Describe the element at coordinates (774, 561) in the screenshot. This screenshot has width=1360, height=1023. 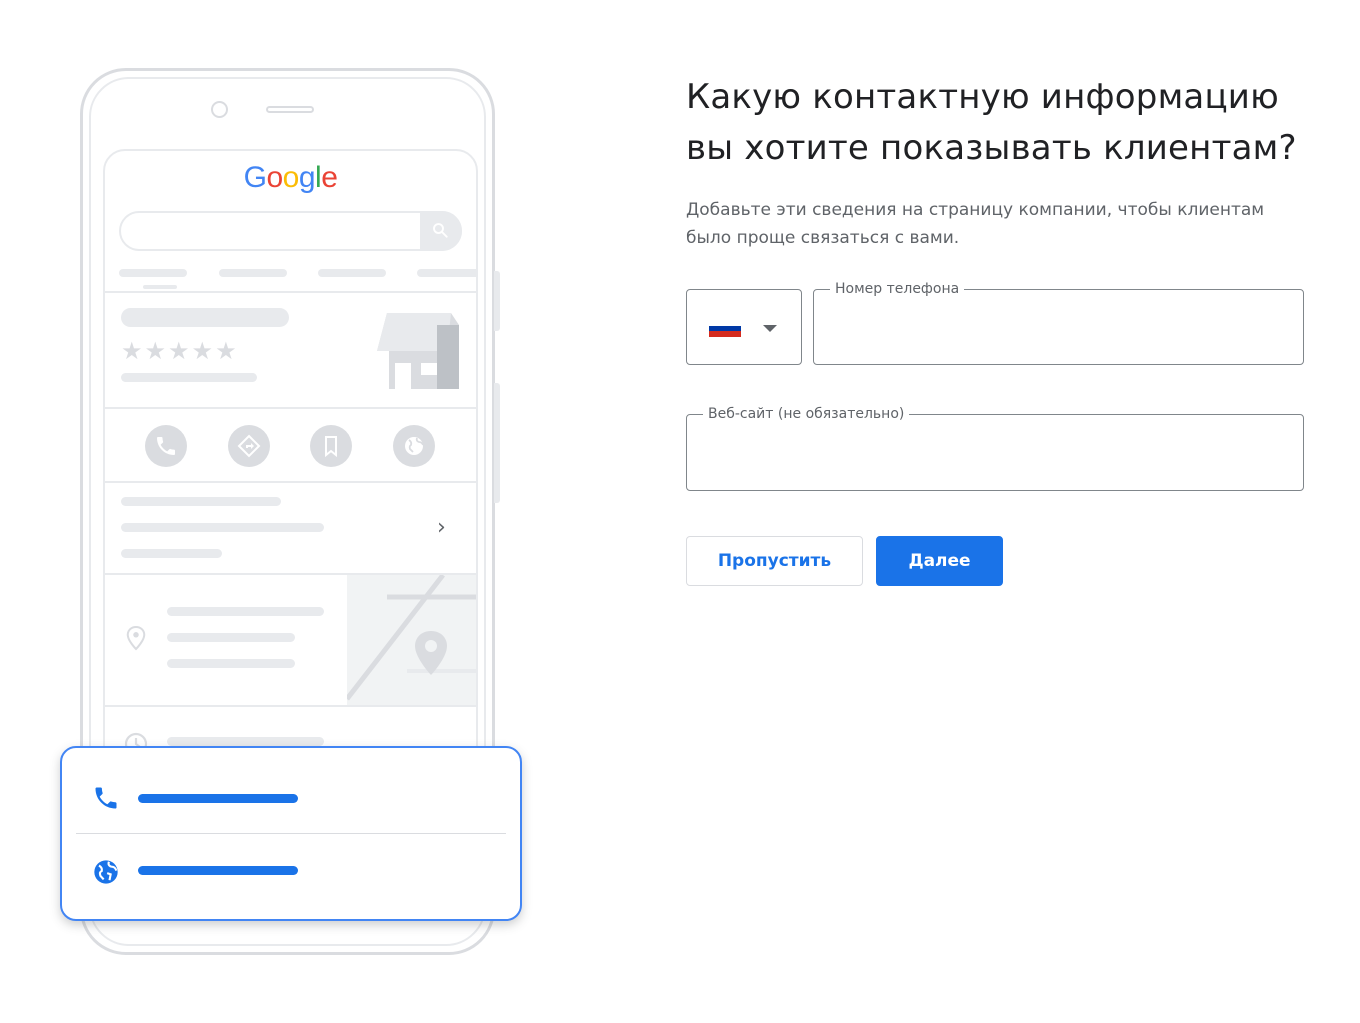
I see `skip-button: Пропустить` at that location.